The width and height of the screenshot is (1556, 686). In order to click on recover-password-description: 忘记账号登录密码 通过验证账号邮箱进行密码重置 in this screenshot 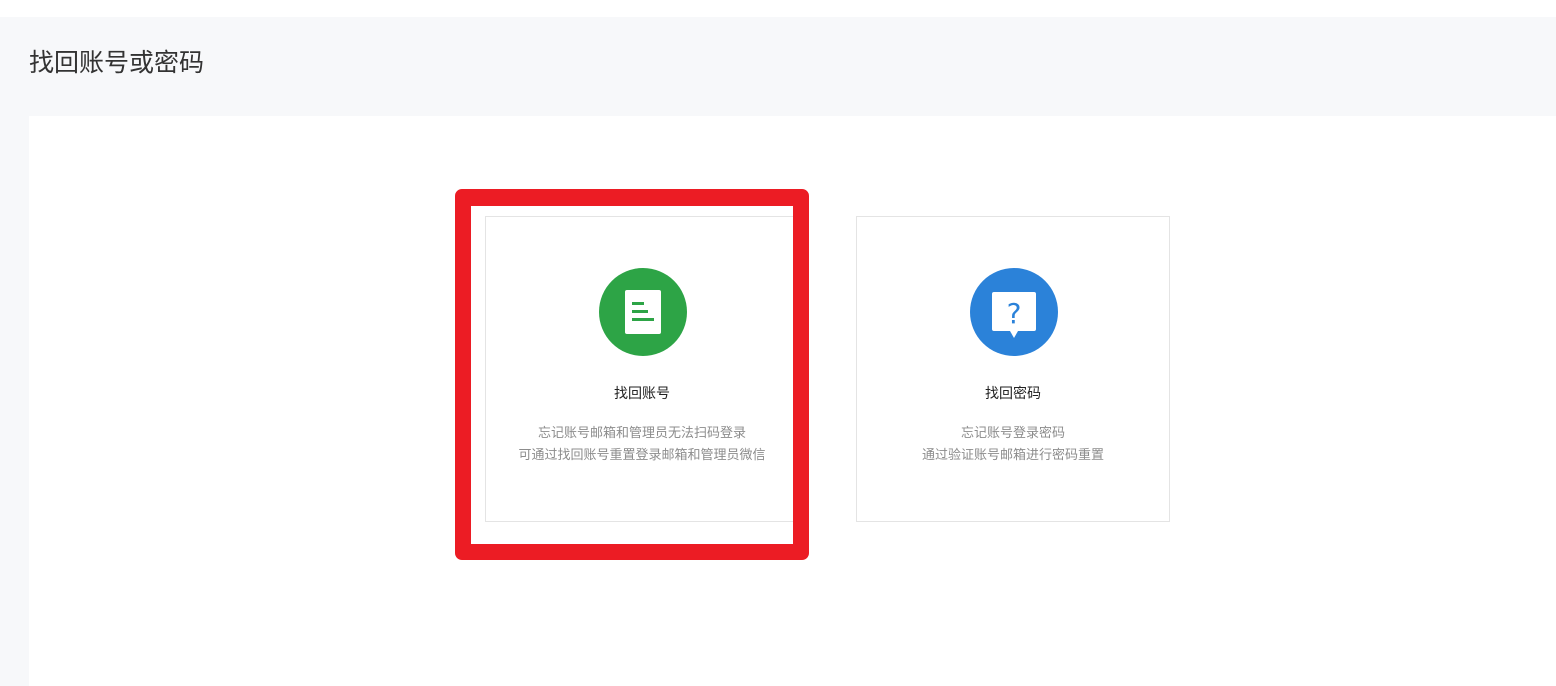, I will do `click(1013, 445)`.